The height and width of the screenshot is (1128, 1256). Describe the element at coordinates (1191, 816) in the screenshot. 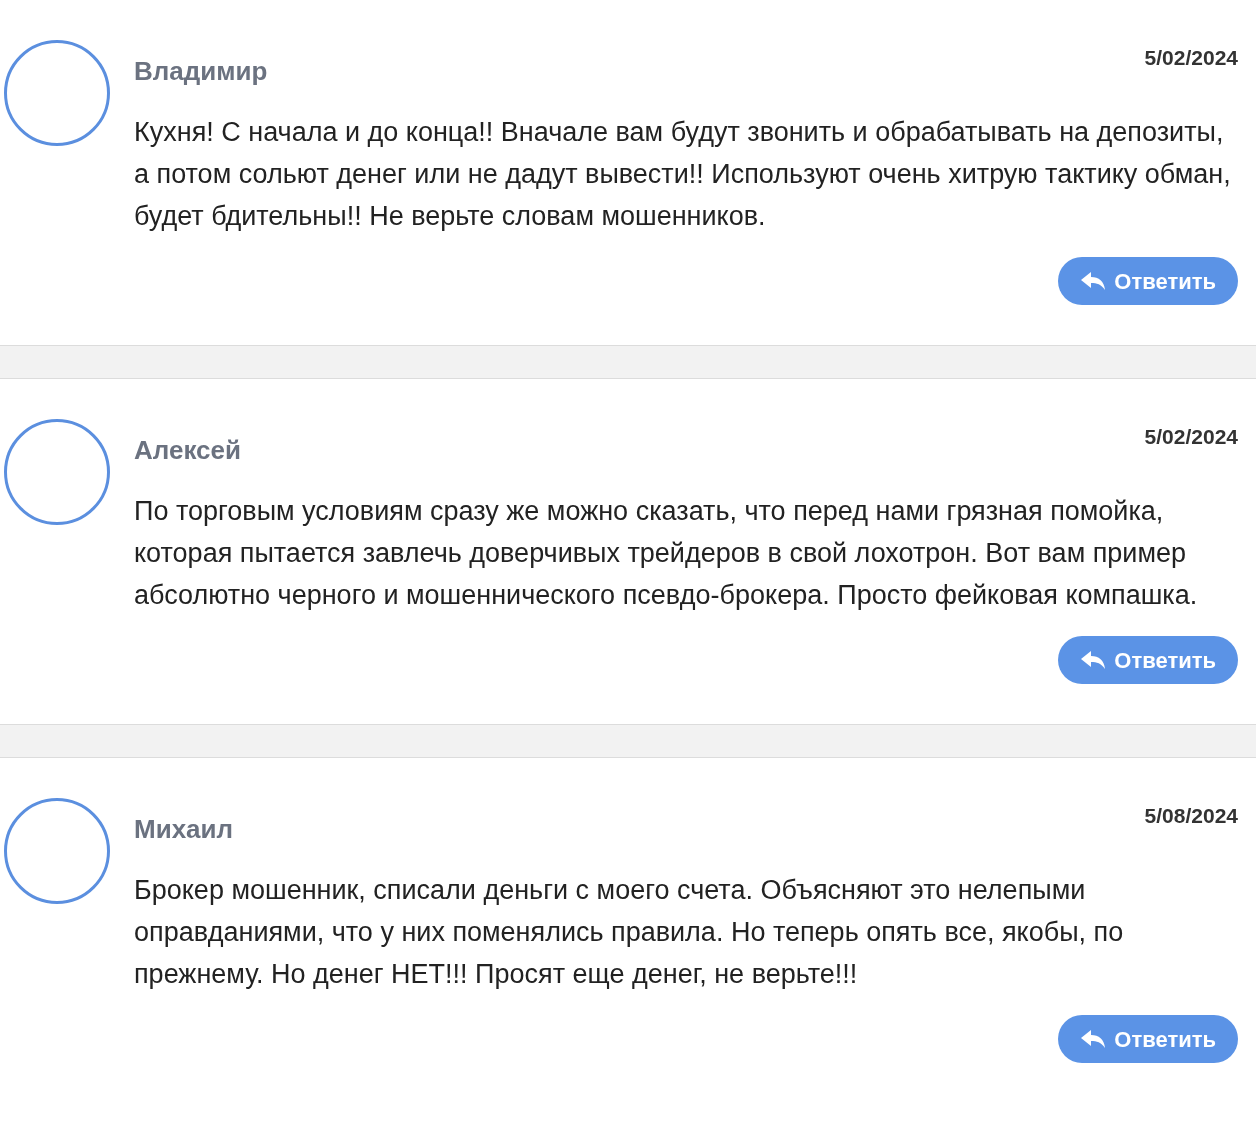

I see `comment-date: 5/08/2024` at that location.